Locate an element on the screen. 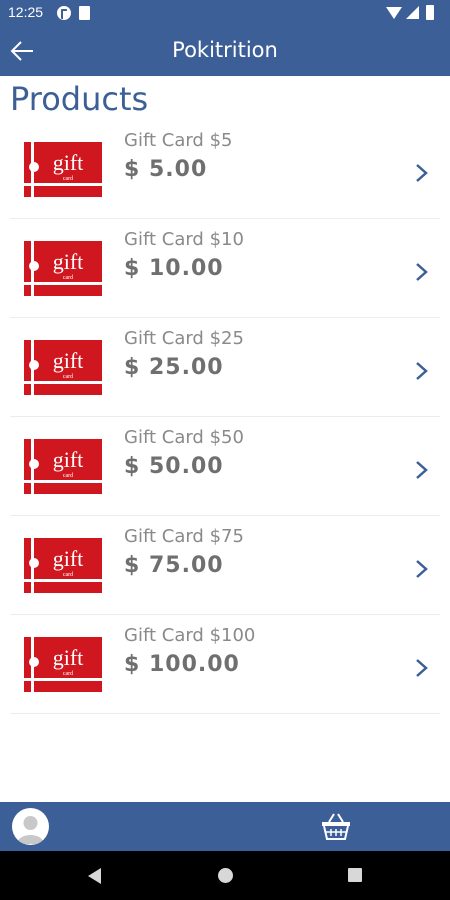  app-bar: Pokitrition is located at coordinates (225, 51).